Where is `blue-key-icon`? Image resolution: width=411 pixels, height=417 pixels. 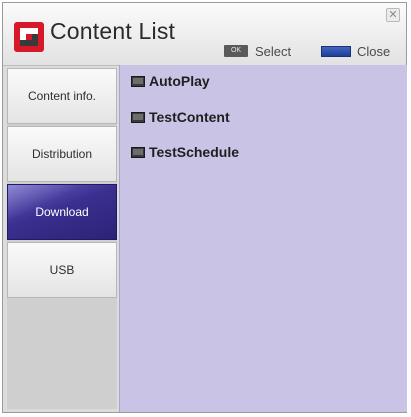
blue-key-icon is located at coordinates (336, 51).